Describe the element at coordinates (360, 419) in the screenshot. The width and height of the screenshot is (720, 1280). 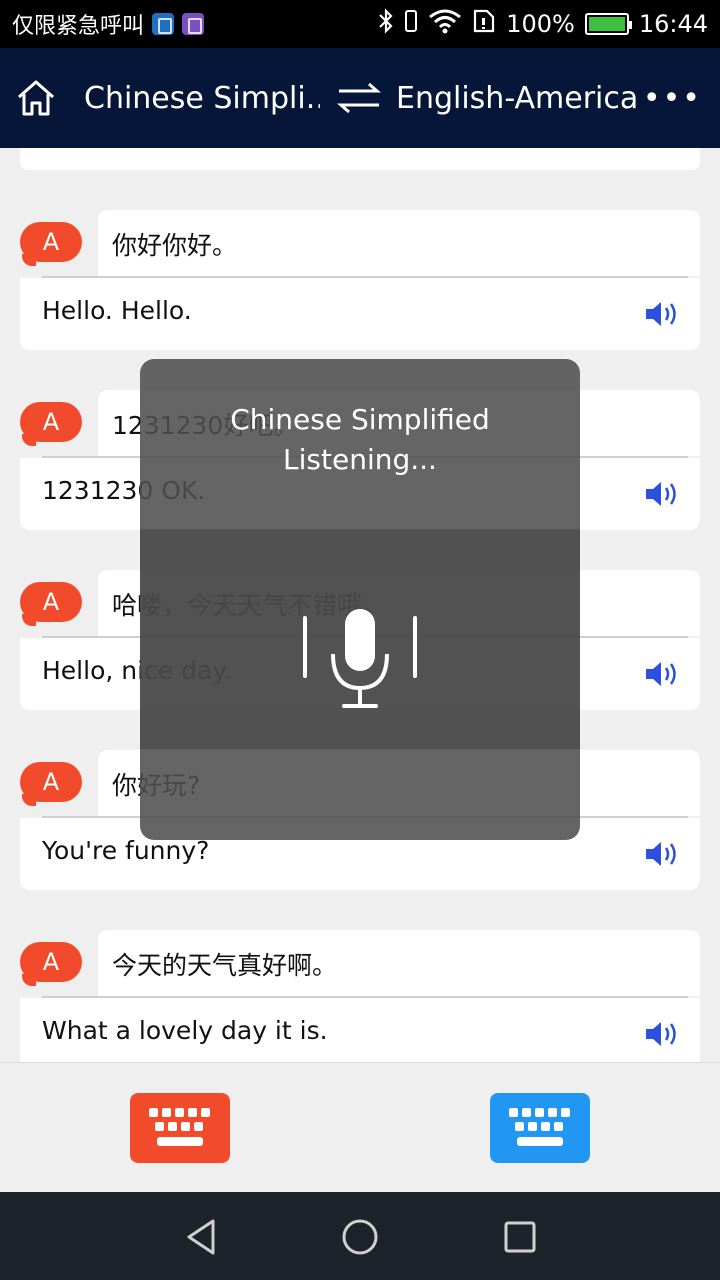
I see `listening-language: Chinese Simplified` at that location.